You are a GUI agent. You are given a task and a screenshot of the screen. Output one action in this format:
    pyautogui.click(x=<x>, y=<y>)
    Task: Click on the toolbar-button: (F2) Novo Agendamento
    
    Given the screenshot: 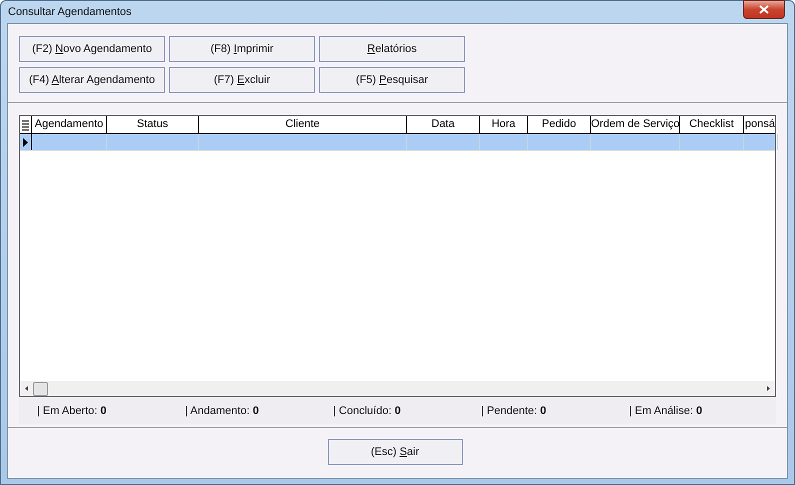 What is the action you would take?
    pyautogui.click(x=92, y=49)
    